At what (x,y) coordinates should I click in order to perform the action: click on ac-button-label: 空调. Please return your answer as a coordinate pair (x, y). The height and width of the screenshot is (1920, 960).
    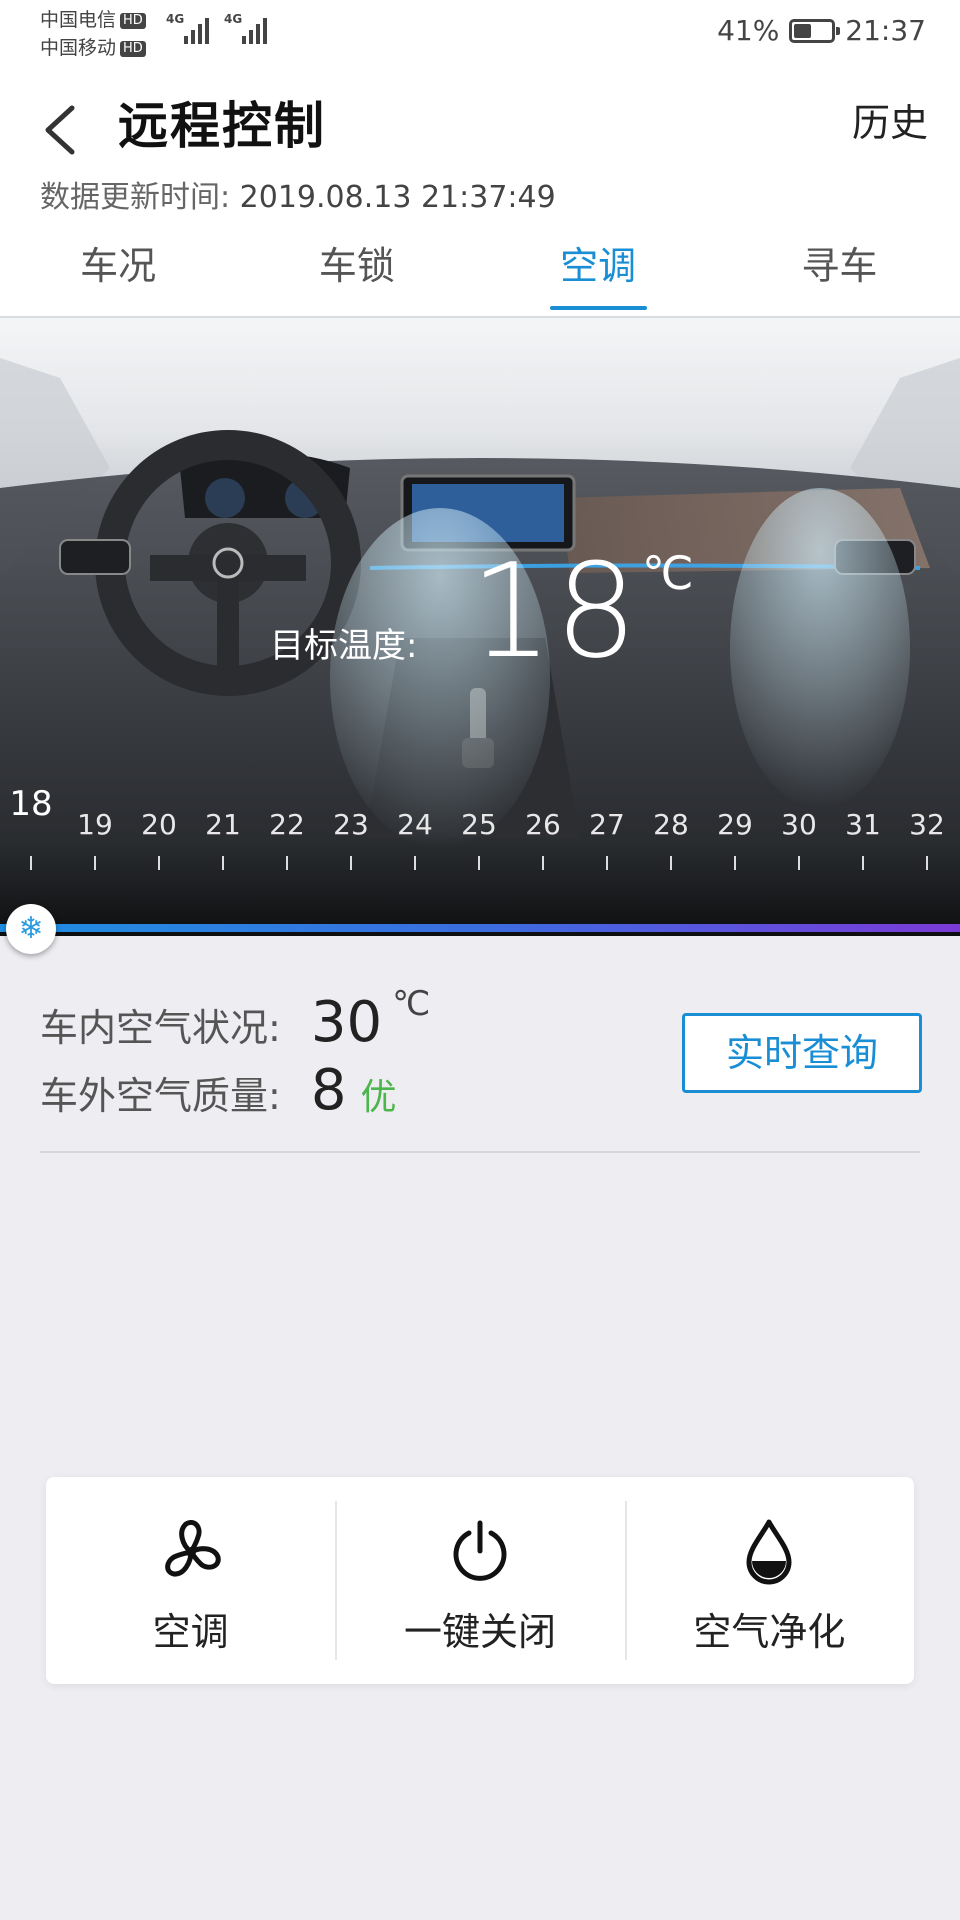
    Looking at the image, I should click on (190, 1632).